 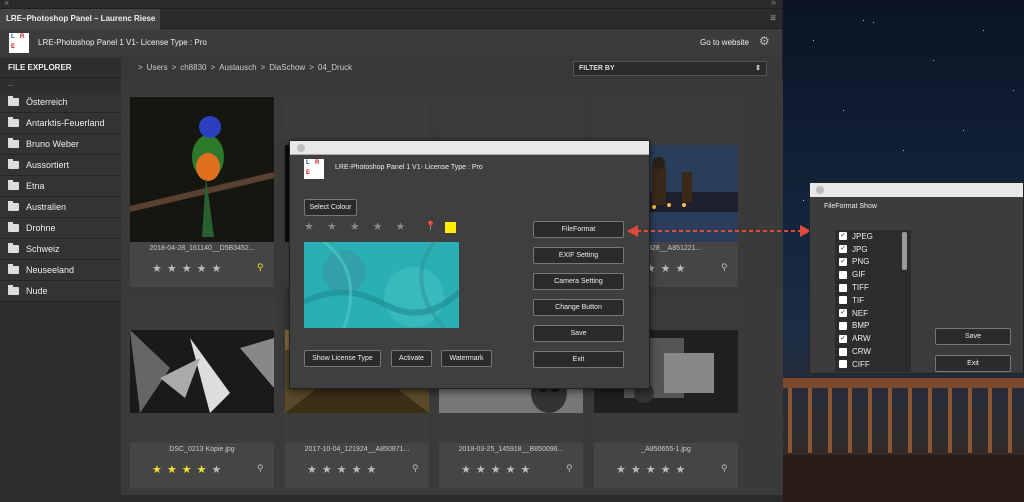 What do you see at coordinates (973, 363) in the screenshot?
I see `fileformat-exit-button: Exit` at bounding box center [973, 363].